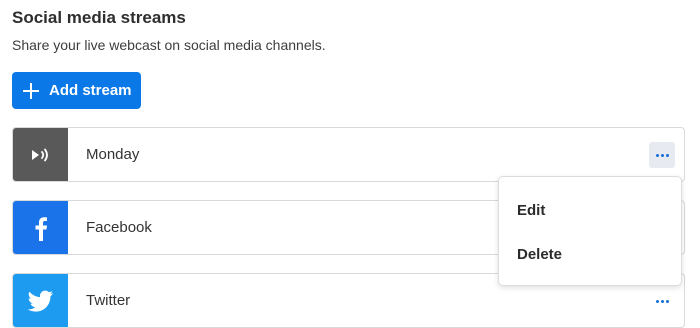  I want to click on menu-item-delete: Delete, so click(539, 254).